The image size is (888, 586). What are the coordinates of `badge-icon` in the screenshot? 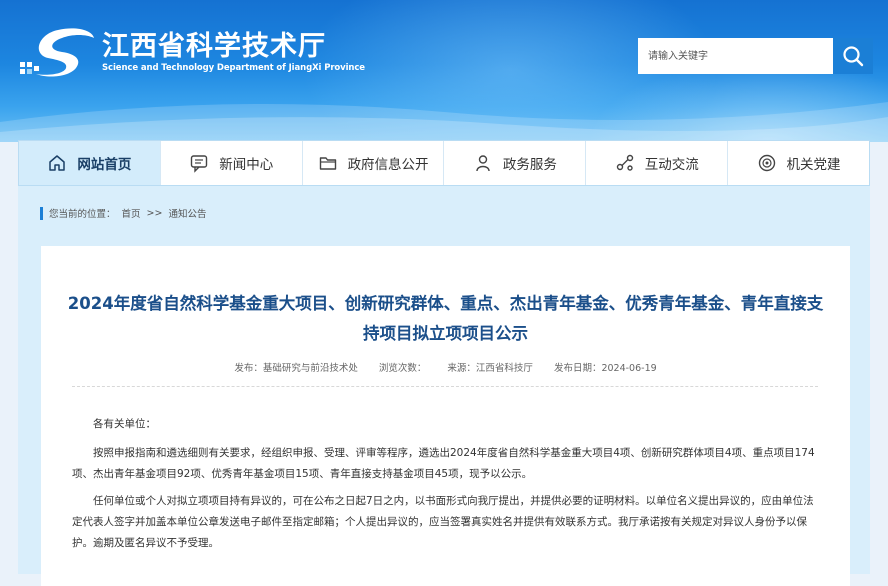 It's located at (766, 163).